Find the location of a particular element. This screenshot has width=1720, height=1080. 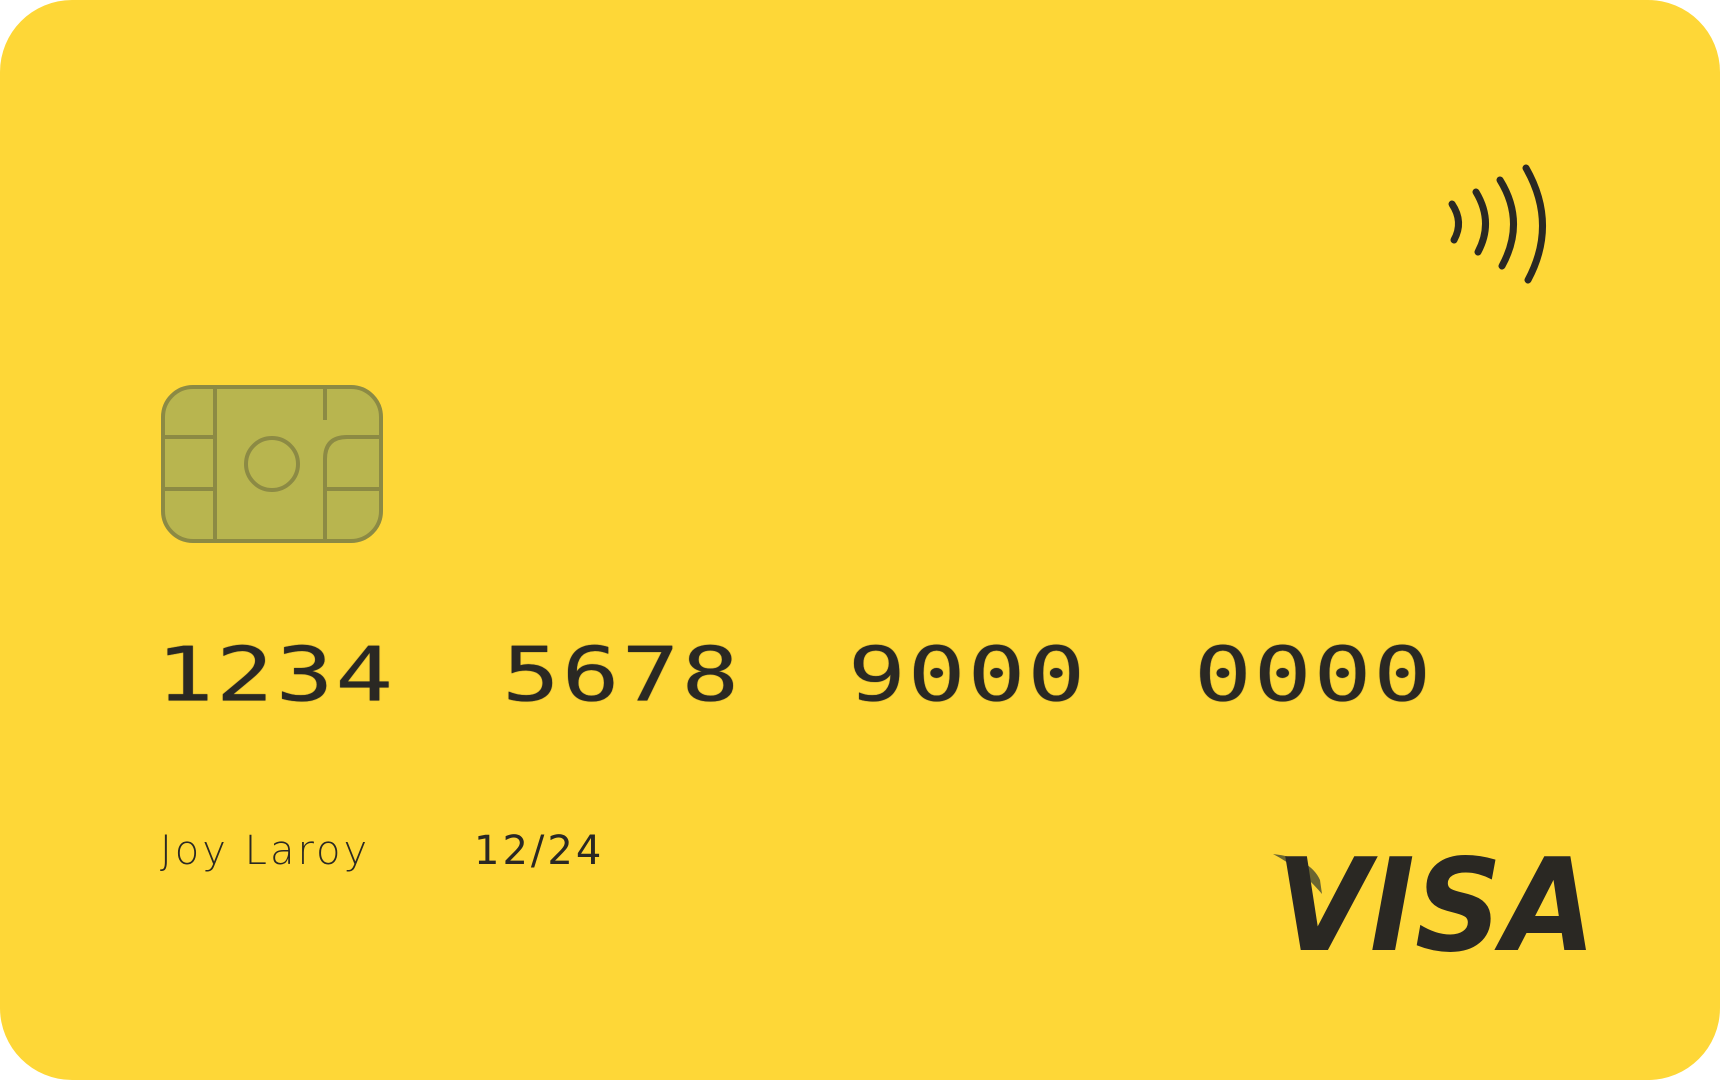

card-number-group-2: 5678 is located at coordinates (622, 675).